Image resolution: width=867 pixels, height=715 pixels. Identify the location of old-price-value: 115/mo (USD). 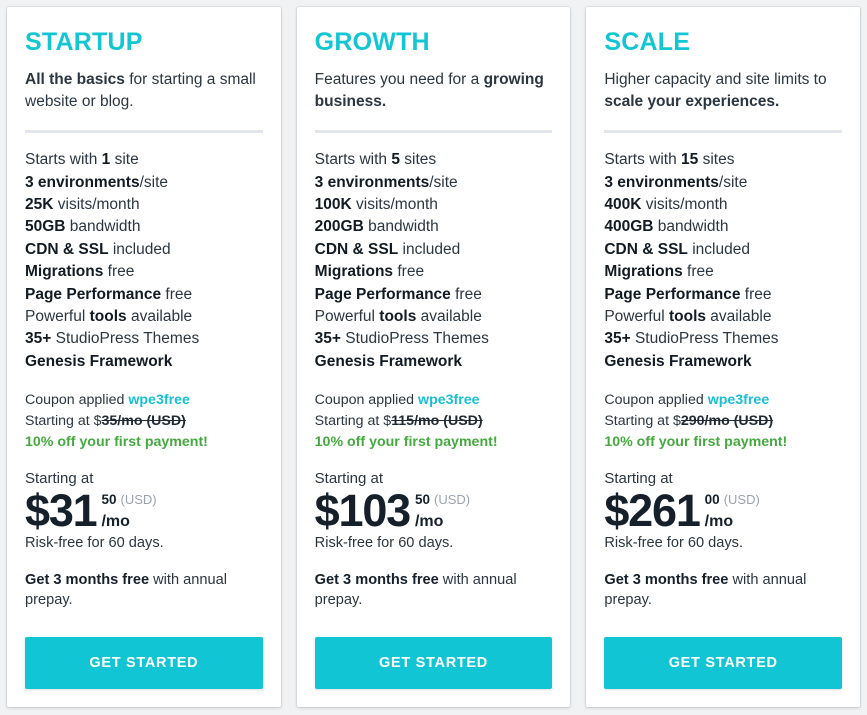
(437, 421).